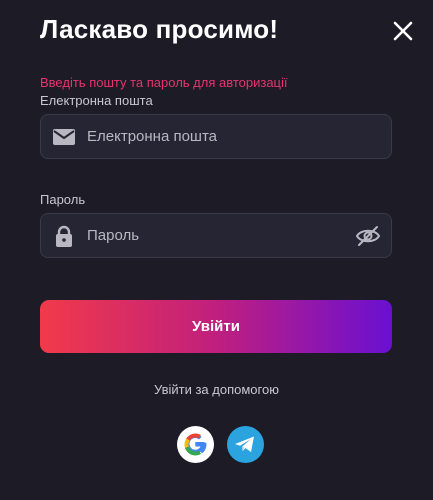 Image resolution: width=433 pixels, height=500 pixels. I want to click on telegram-login-button, so click(245, 444).